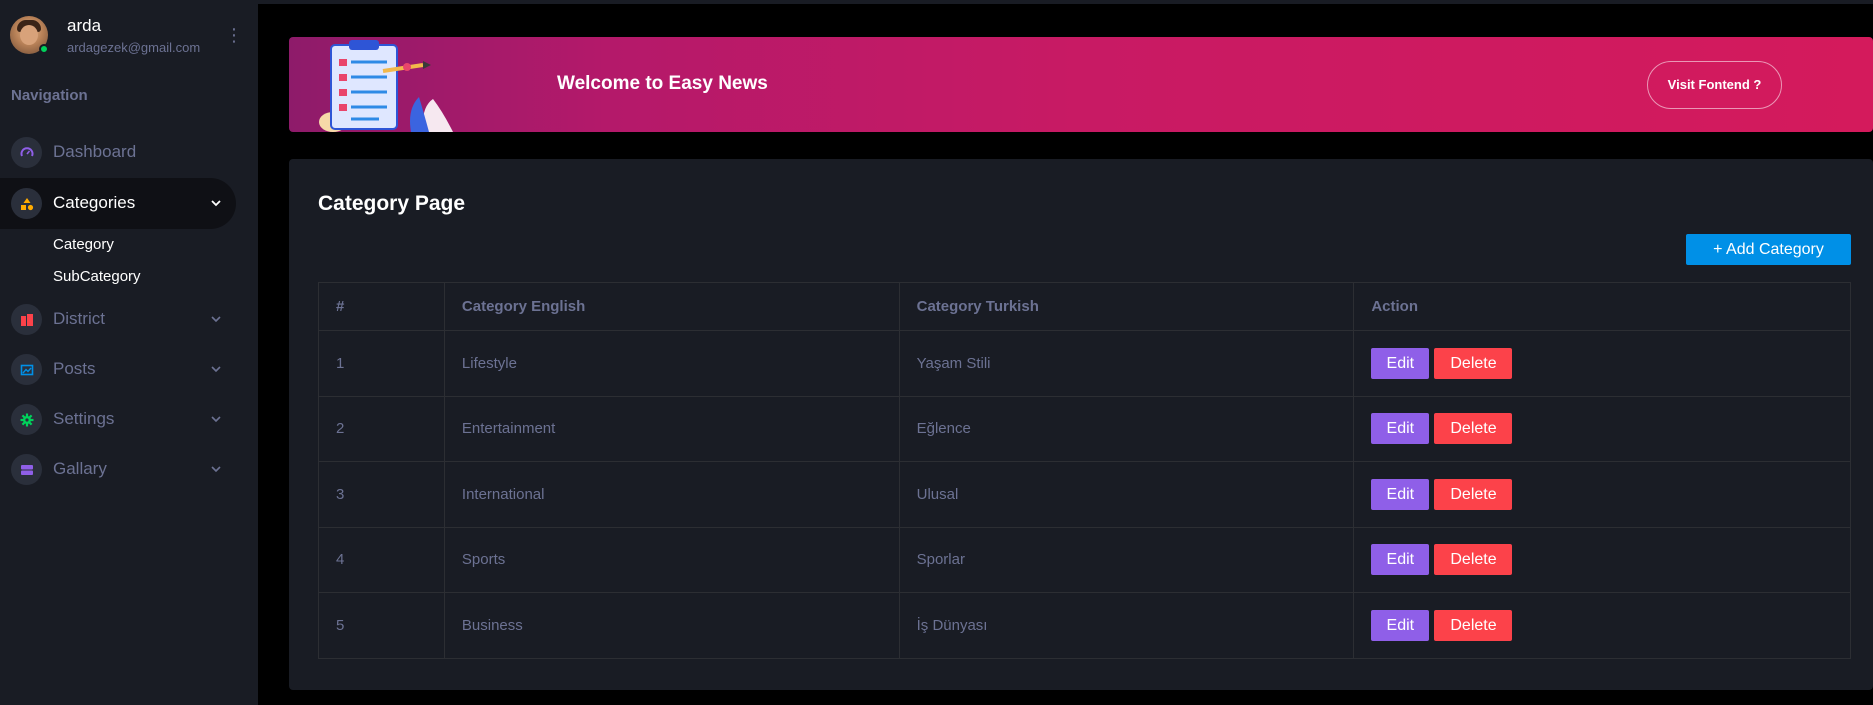  What do you see at coordinates (671, 428) in the screenshot?
I see `category-english: Entertainment` at bounding box center [671, 428].